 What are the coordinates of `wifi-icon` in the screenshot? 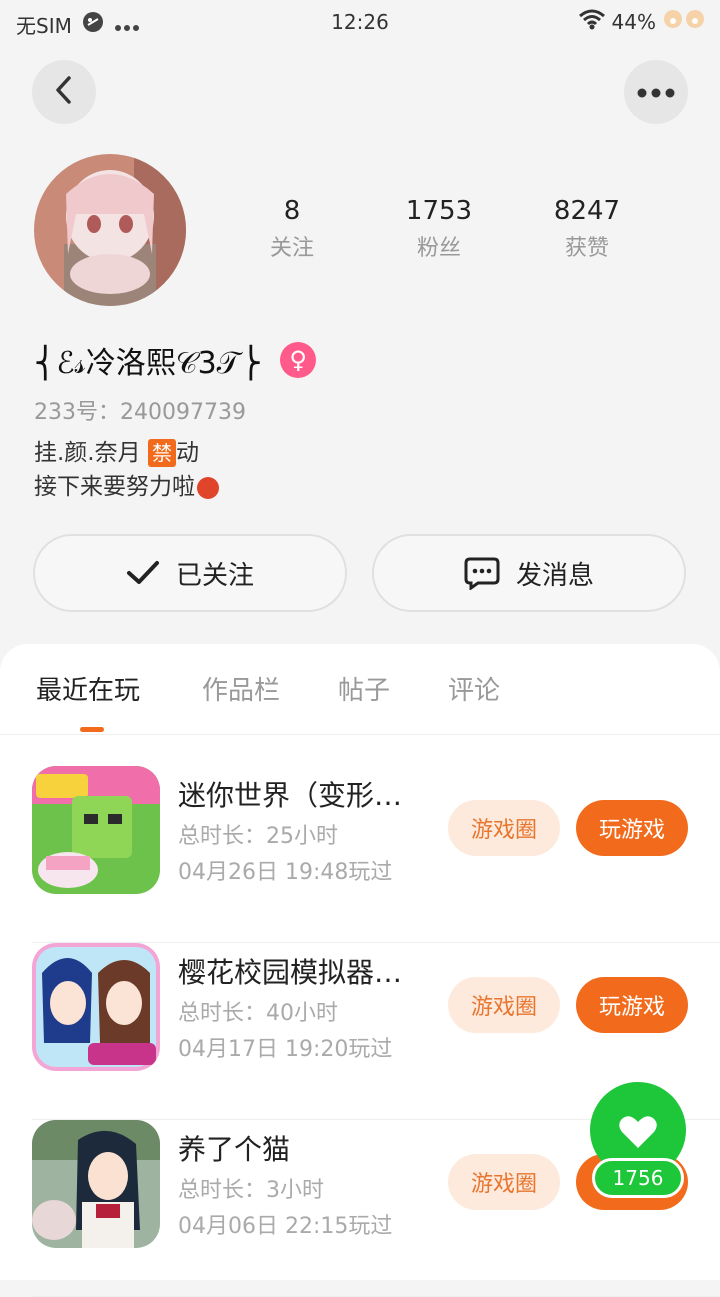 It's located at (592, 21).